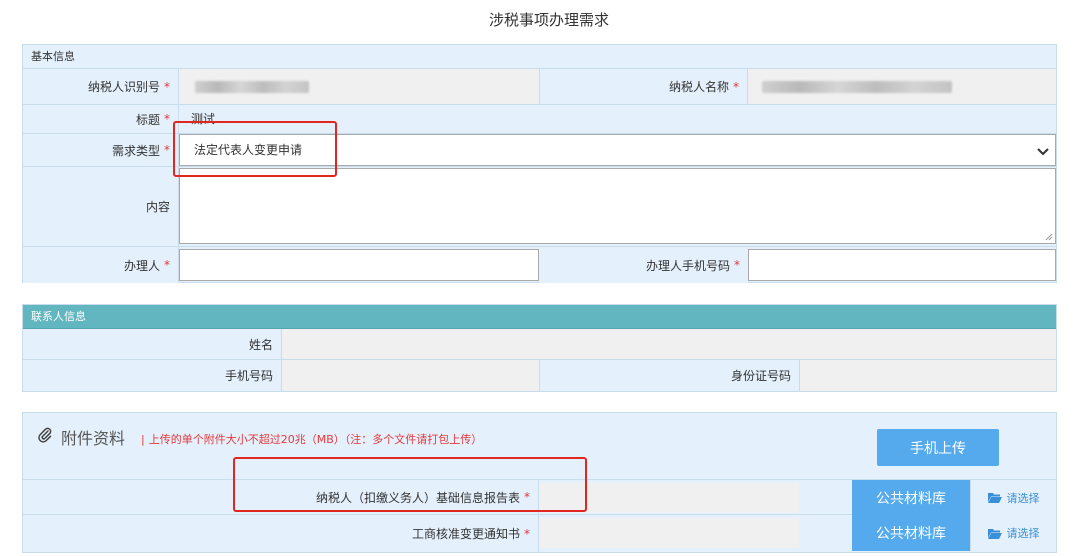 The image size is (1080, 556). What do you see at coordinates (101, 119) in the screenshot?
I see `title-label: 标题 *` at bounding box center [101, 119].